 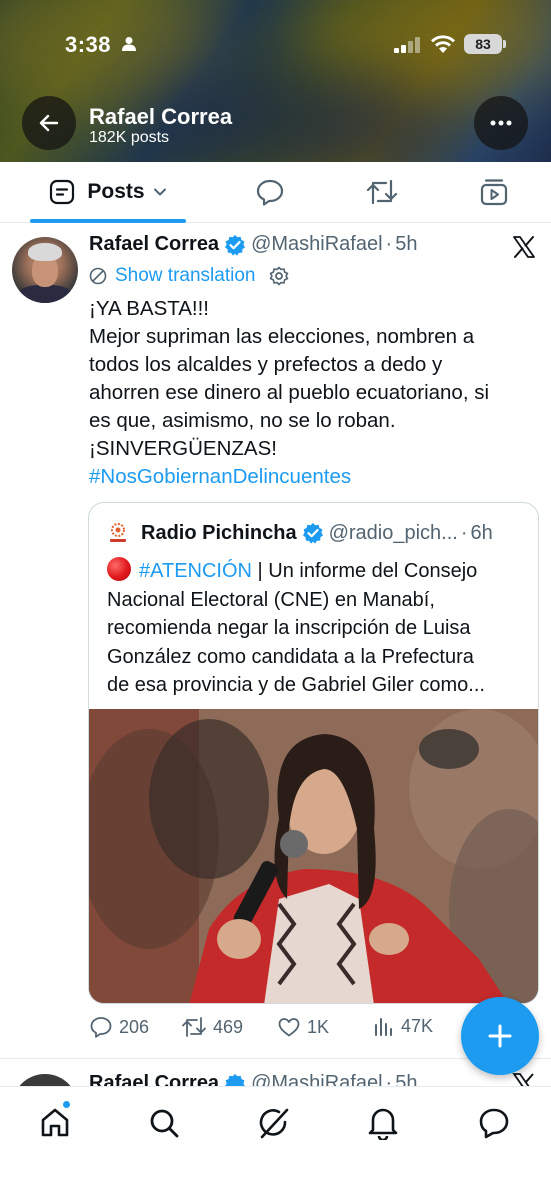 I want to click on quoted-tweet-header: Radio Pichincha @radio_pich... · 6h, so click(x=300, y=533).